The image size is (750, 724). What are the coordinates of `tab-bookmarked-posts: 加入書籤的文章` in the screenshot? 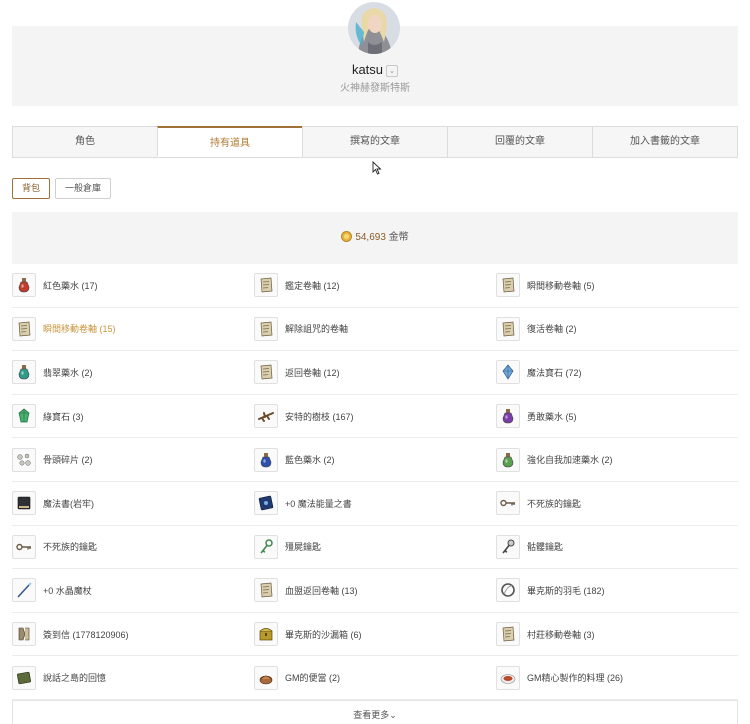 It's located at (665, 142).